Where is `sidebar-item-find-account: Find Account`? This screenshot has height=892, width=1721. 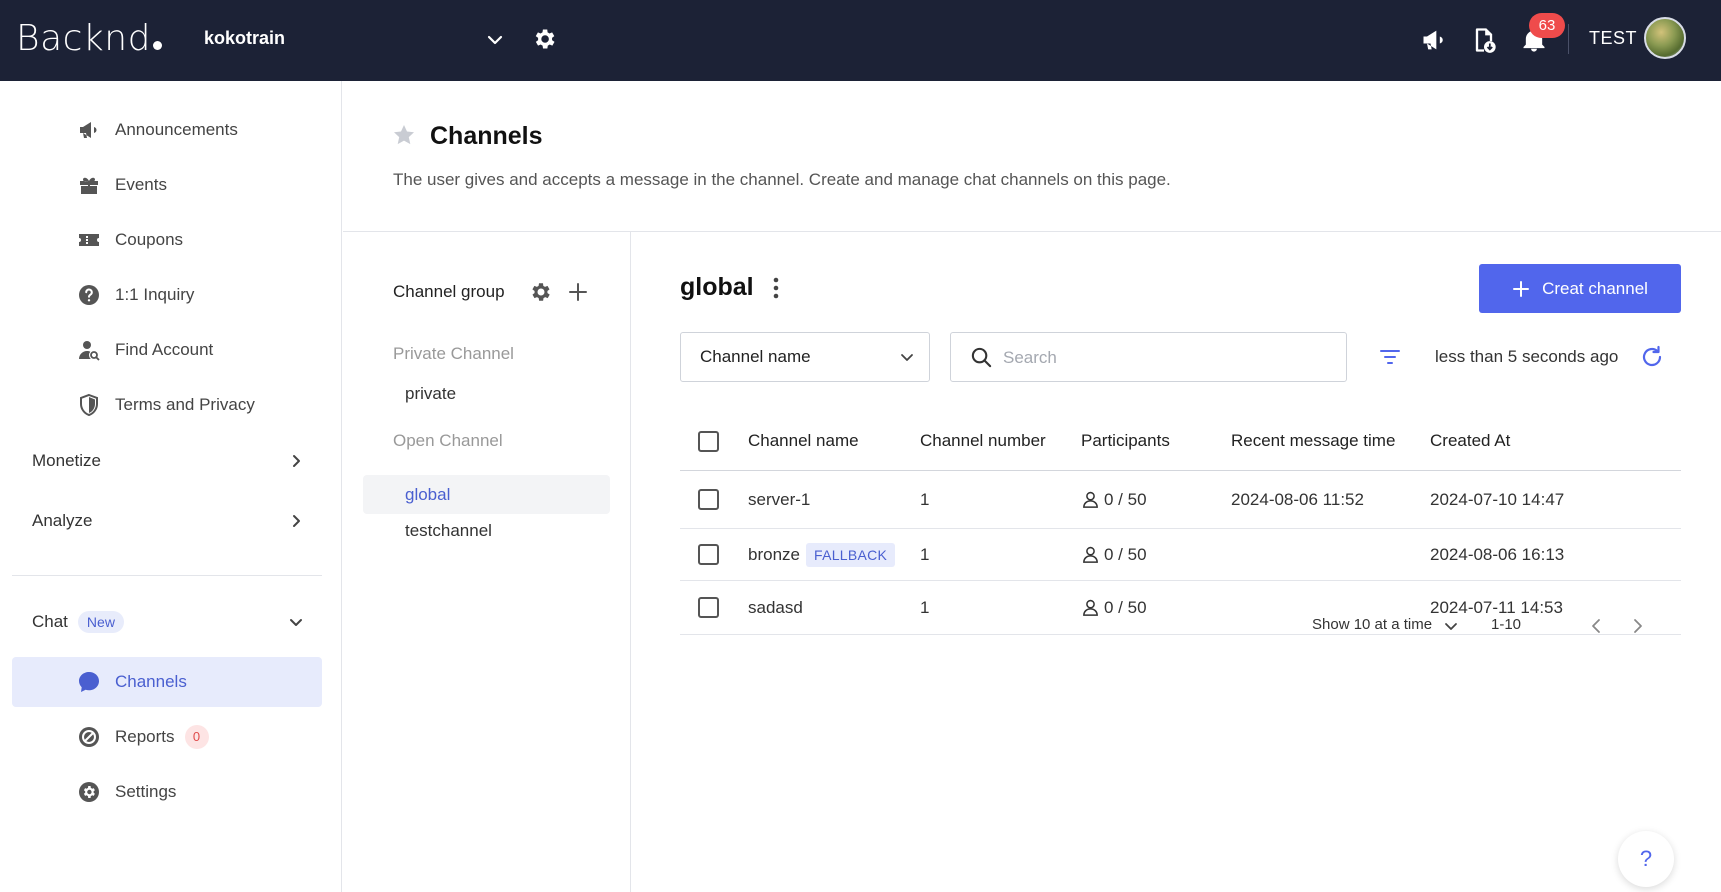
sidebar-item-find-account: Find Account is located at coordinates (145, 350).